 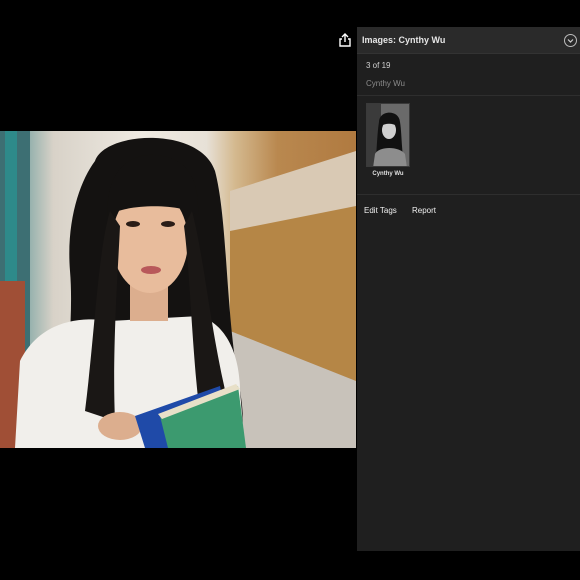 What do you see at coordinates (388, 174) in the screenshot?
I see `related-image-caption: Cynthy Wu` at bounding box center [388, 174].